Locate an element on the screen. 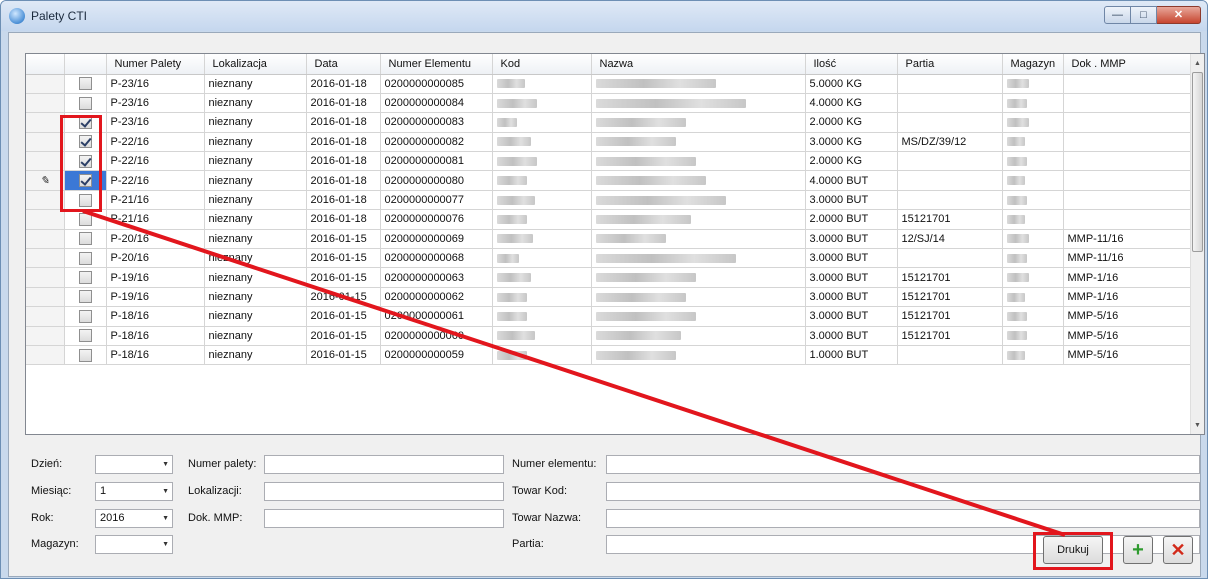 The width and height of the screenshot is (1208, 579). cell-dok-mmp: MMP-1/16 is located at coordinates (1128, 297).